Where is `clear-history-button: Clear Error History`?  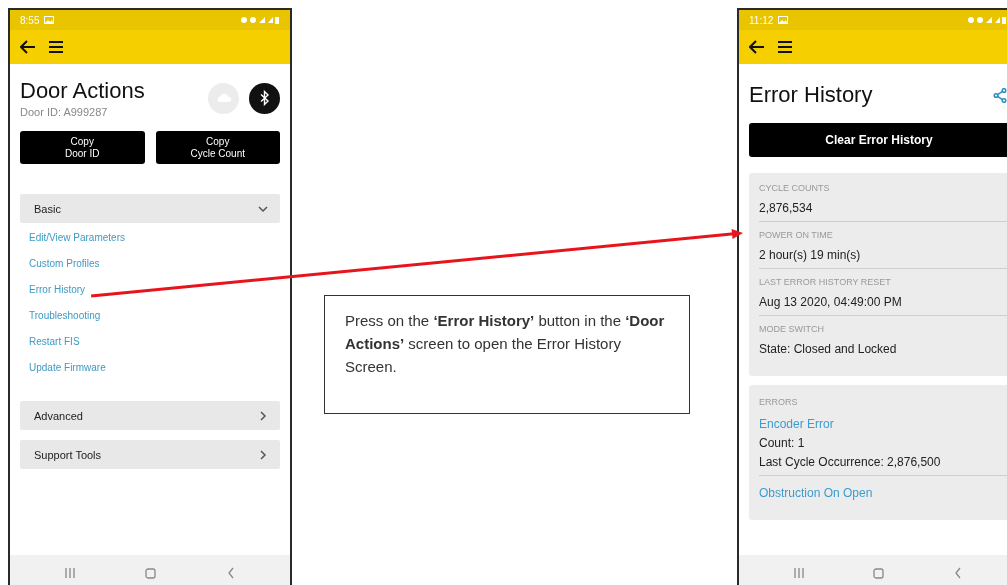
clear-history-button: Clear Error History is located at coordinates (878, 140).